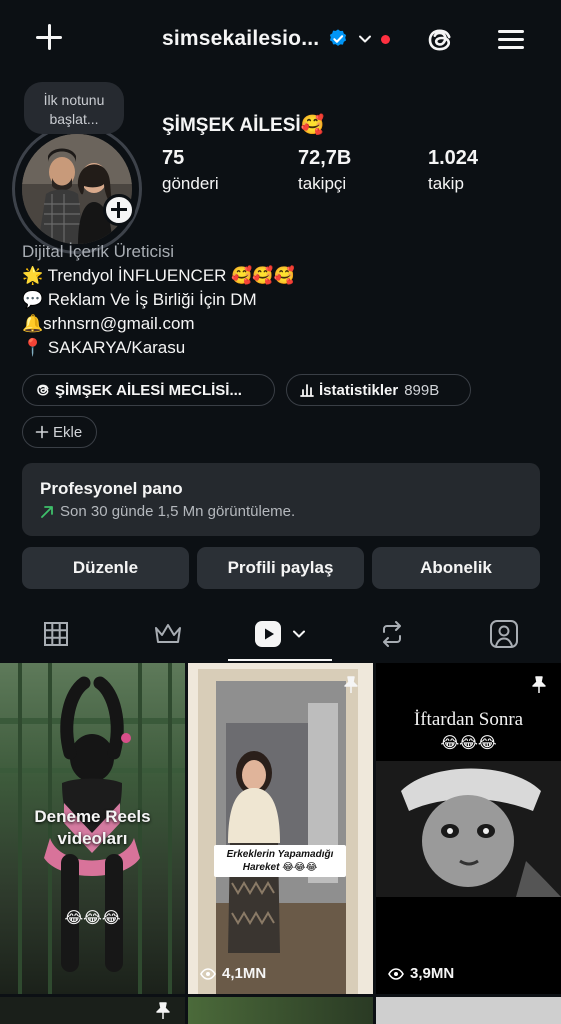 This screenshot has width=561, height=1024. I want to click on stat-posts: 75 gönderi, so click(190, 170).